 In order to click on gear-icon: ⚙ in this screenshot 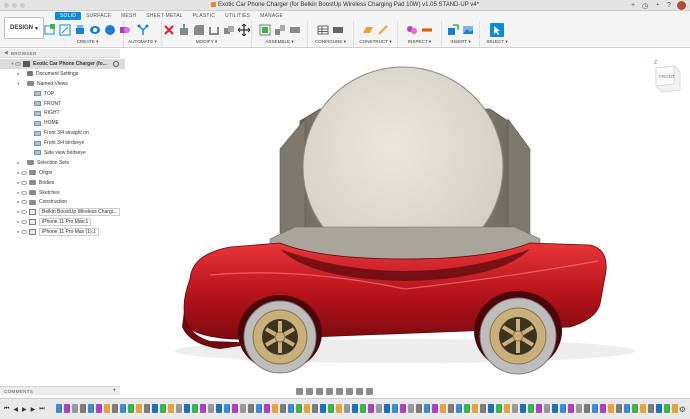, I will do `click(682, 409)`.